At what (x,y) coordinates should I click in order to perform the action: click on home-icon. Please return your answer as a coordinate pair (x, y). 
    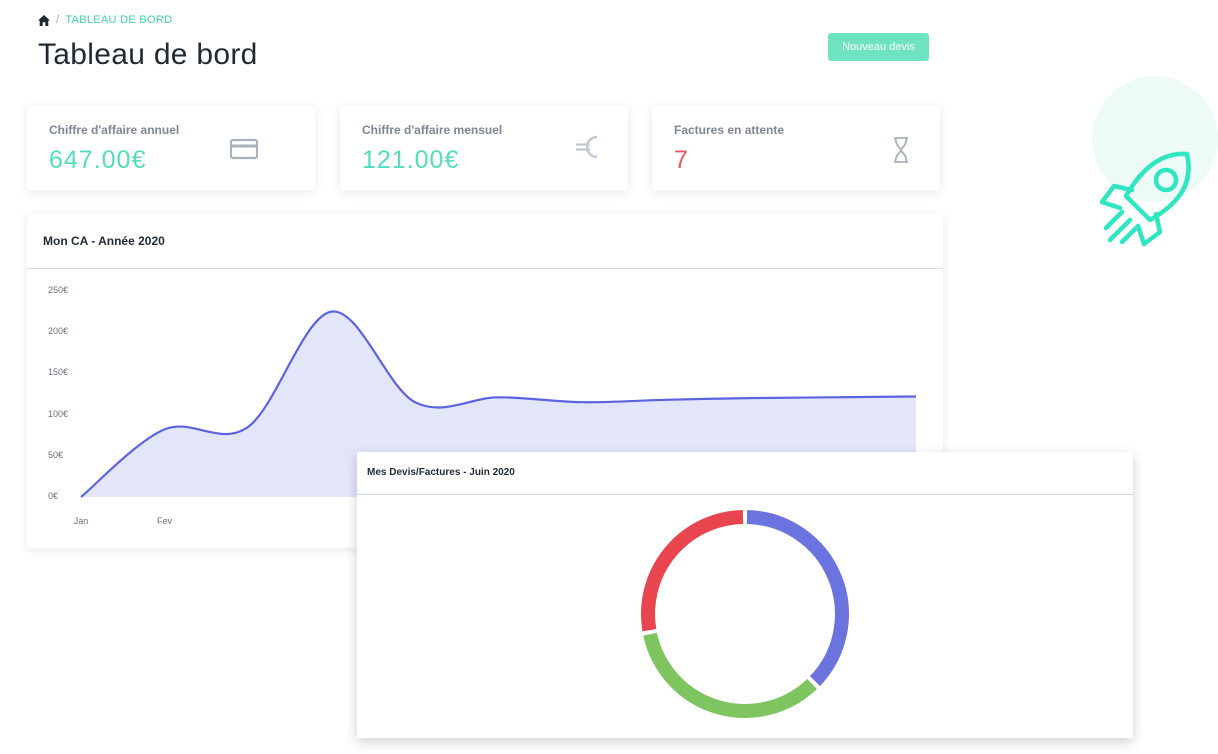
    Looking at the image, I should click on (44, 20).